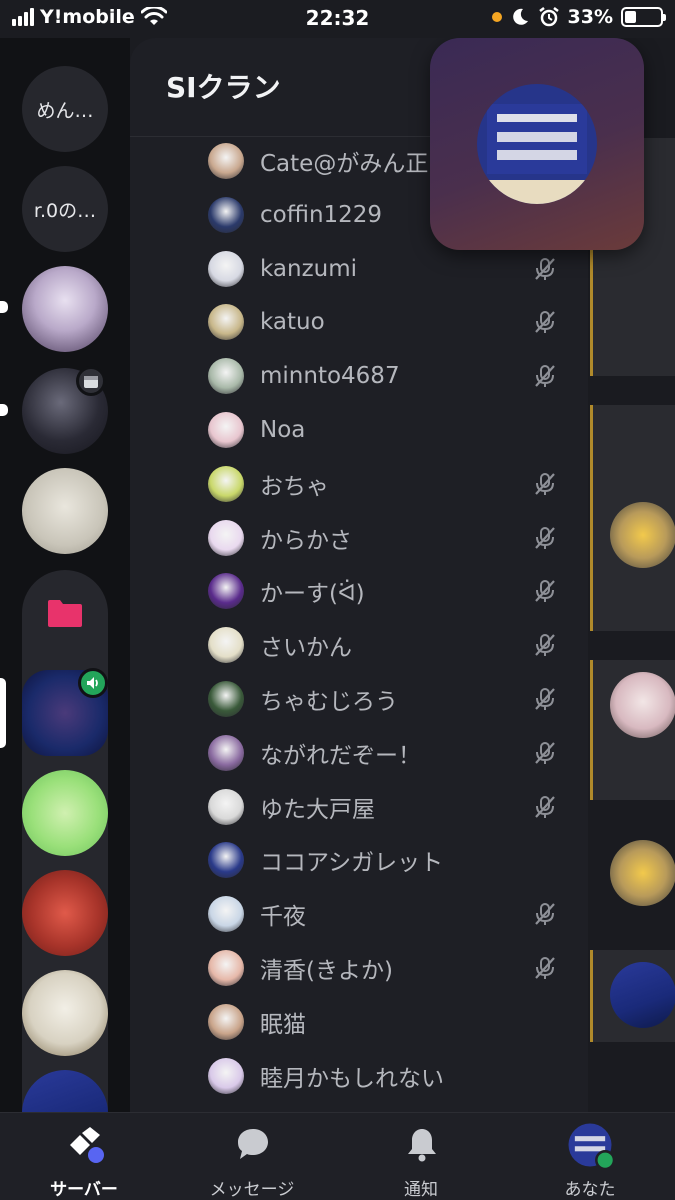  Describe the element at coordinates (84, 1190) in the screenshot. I see `nav-servers-label: サーバー` at that location.